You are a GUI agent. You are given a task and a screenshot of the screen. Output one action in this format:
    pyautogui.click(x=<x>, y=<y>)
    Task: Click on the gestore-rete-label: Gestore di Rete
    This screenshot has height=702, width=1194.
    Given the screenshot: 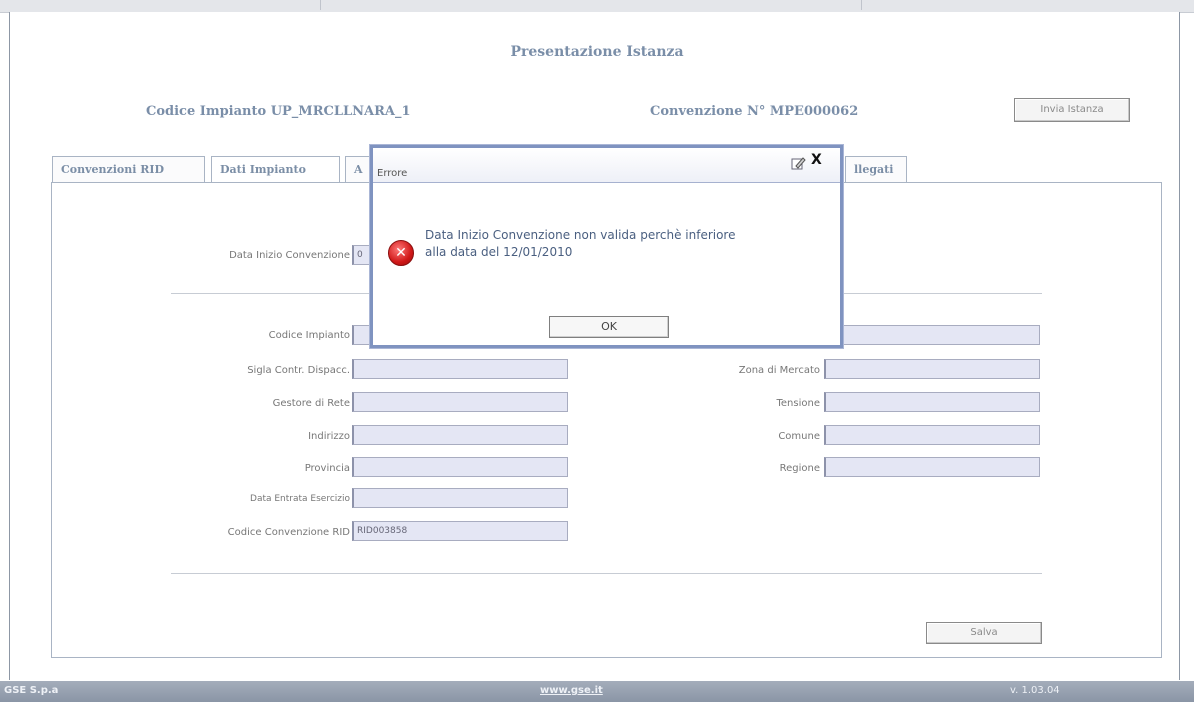 What is the action you would take?
    pyautogui.click(x=311, y=403)
    